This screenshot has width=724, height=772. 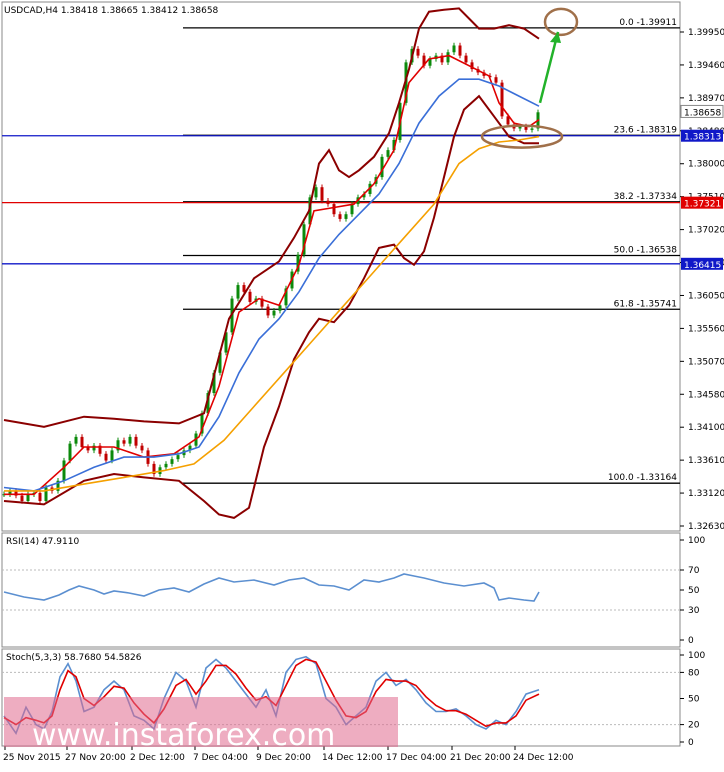 I want to click on x-tick-label: 25 Nov 2015, so click(x=32, y=758).